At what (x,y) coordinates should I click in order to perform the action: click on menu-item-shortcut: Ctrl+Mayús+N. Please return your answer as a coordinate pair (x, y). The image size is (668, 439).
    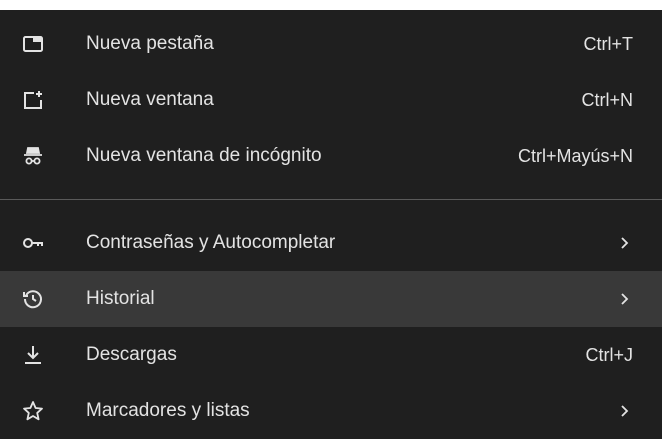
    Looking at the image, I should click on (575, 155).